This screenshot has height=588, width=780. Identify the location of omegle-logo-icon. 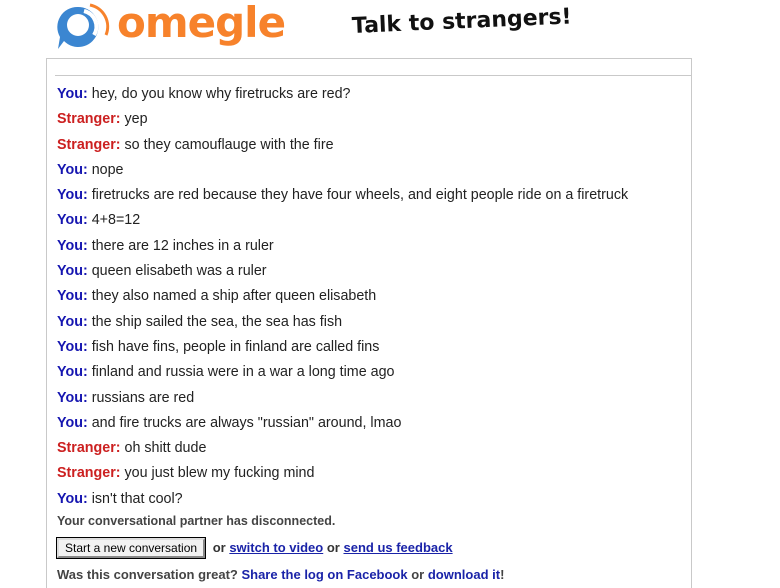
(83, 26).